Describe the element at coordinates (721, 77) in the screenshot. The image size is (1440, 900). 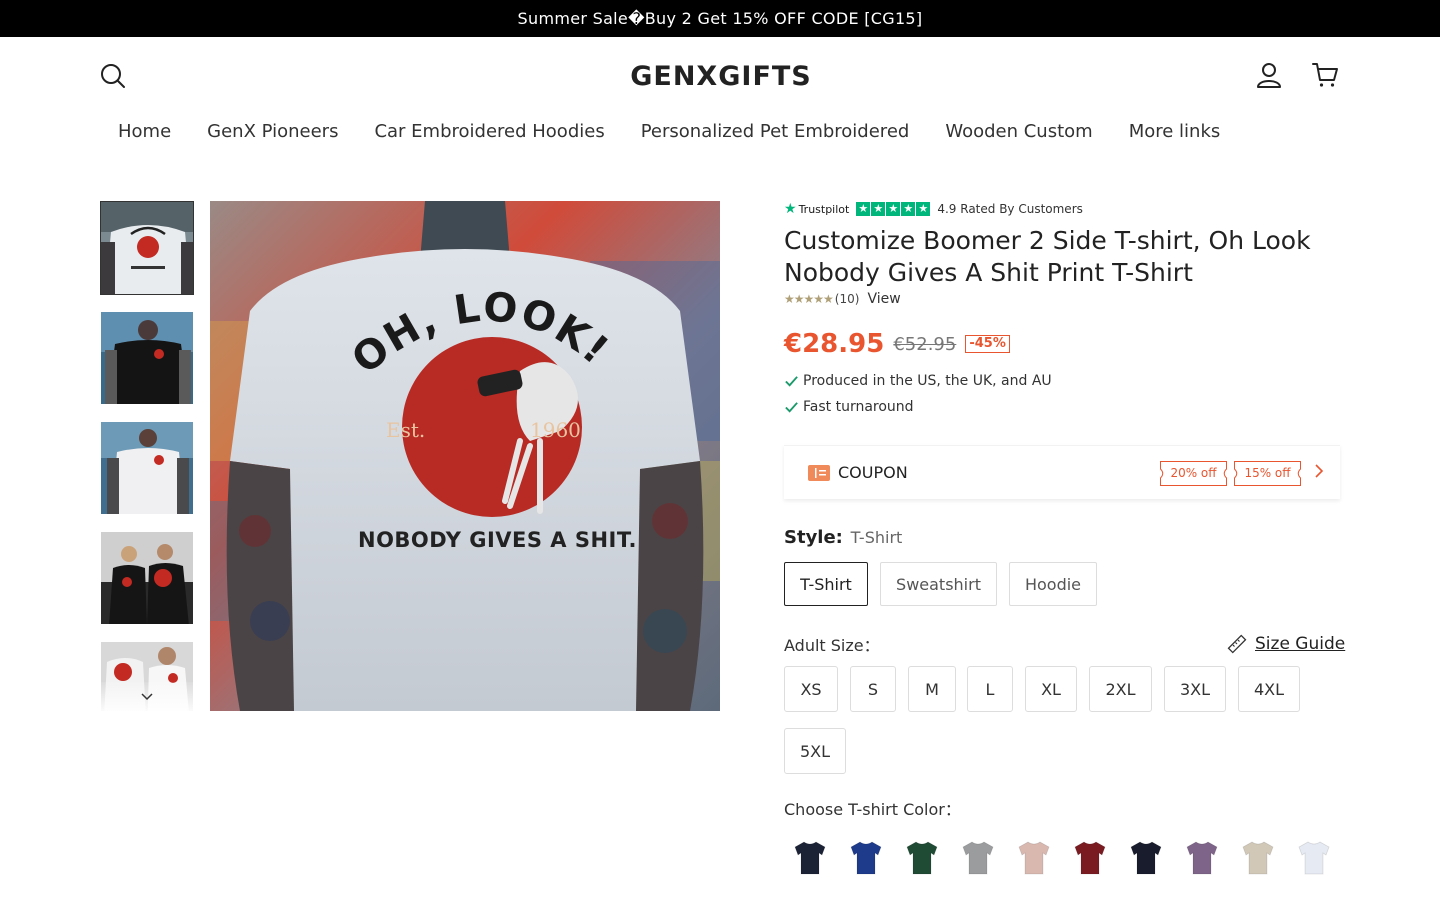
I see `site-logo: GENXGIFTS` at that location.